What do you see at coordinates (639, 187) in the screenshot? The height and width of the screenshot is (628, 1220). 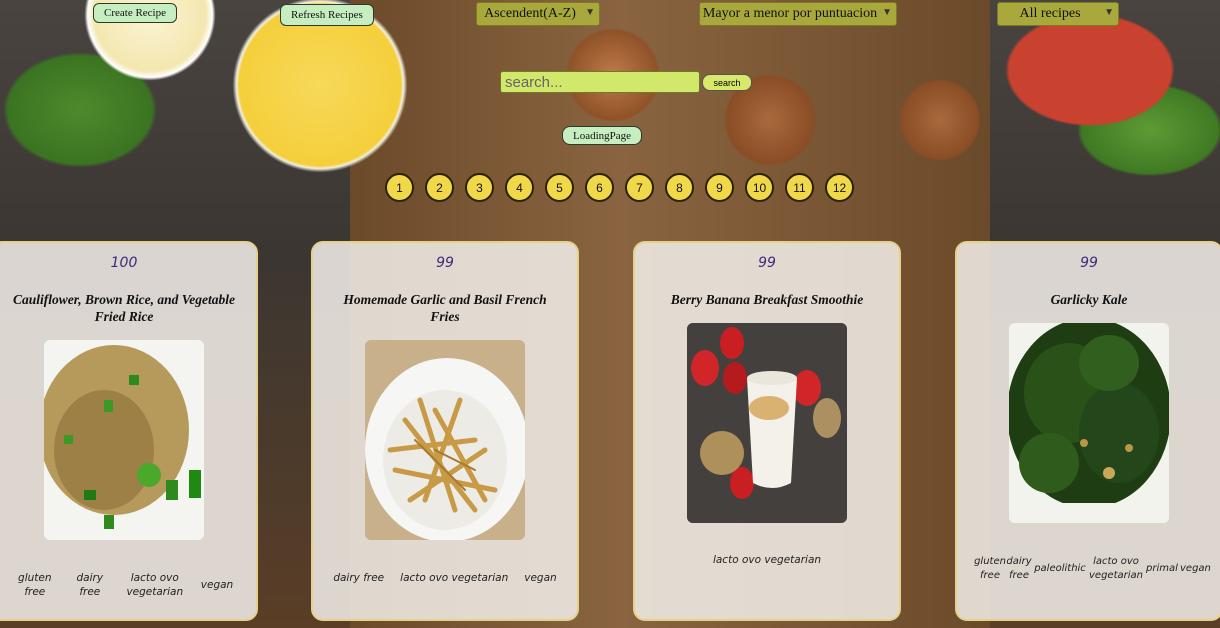 I see `page-button-7: 7` at bounding box center [639, 187].